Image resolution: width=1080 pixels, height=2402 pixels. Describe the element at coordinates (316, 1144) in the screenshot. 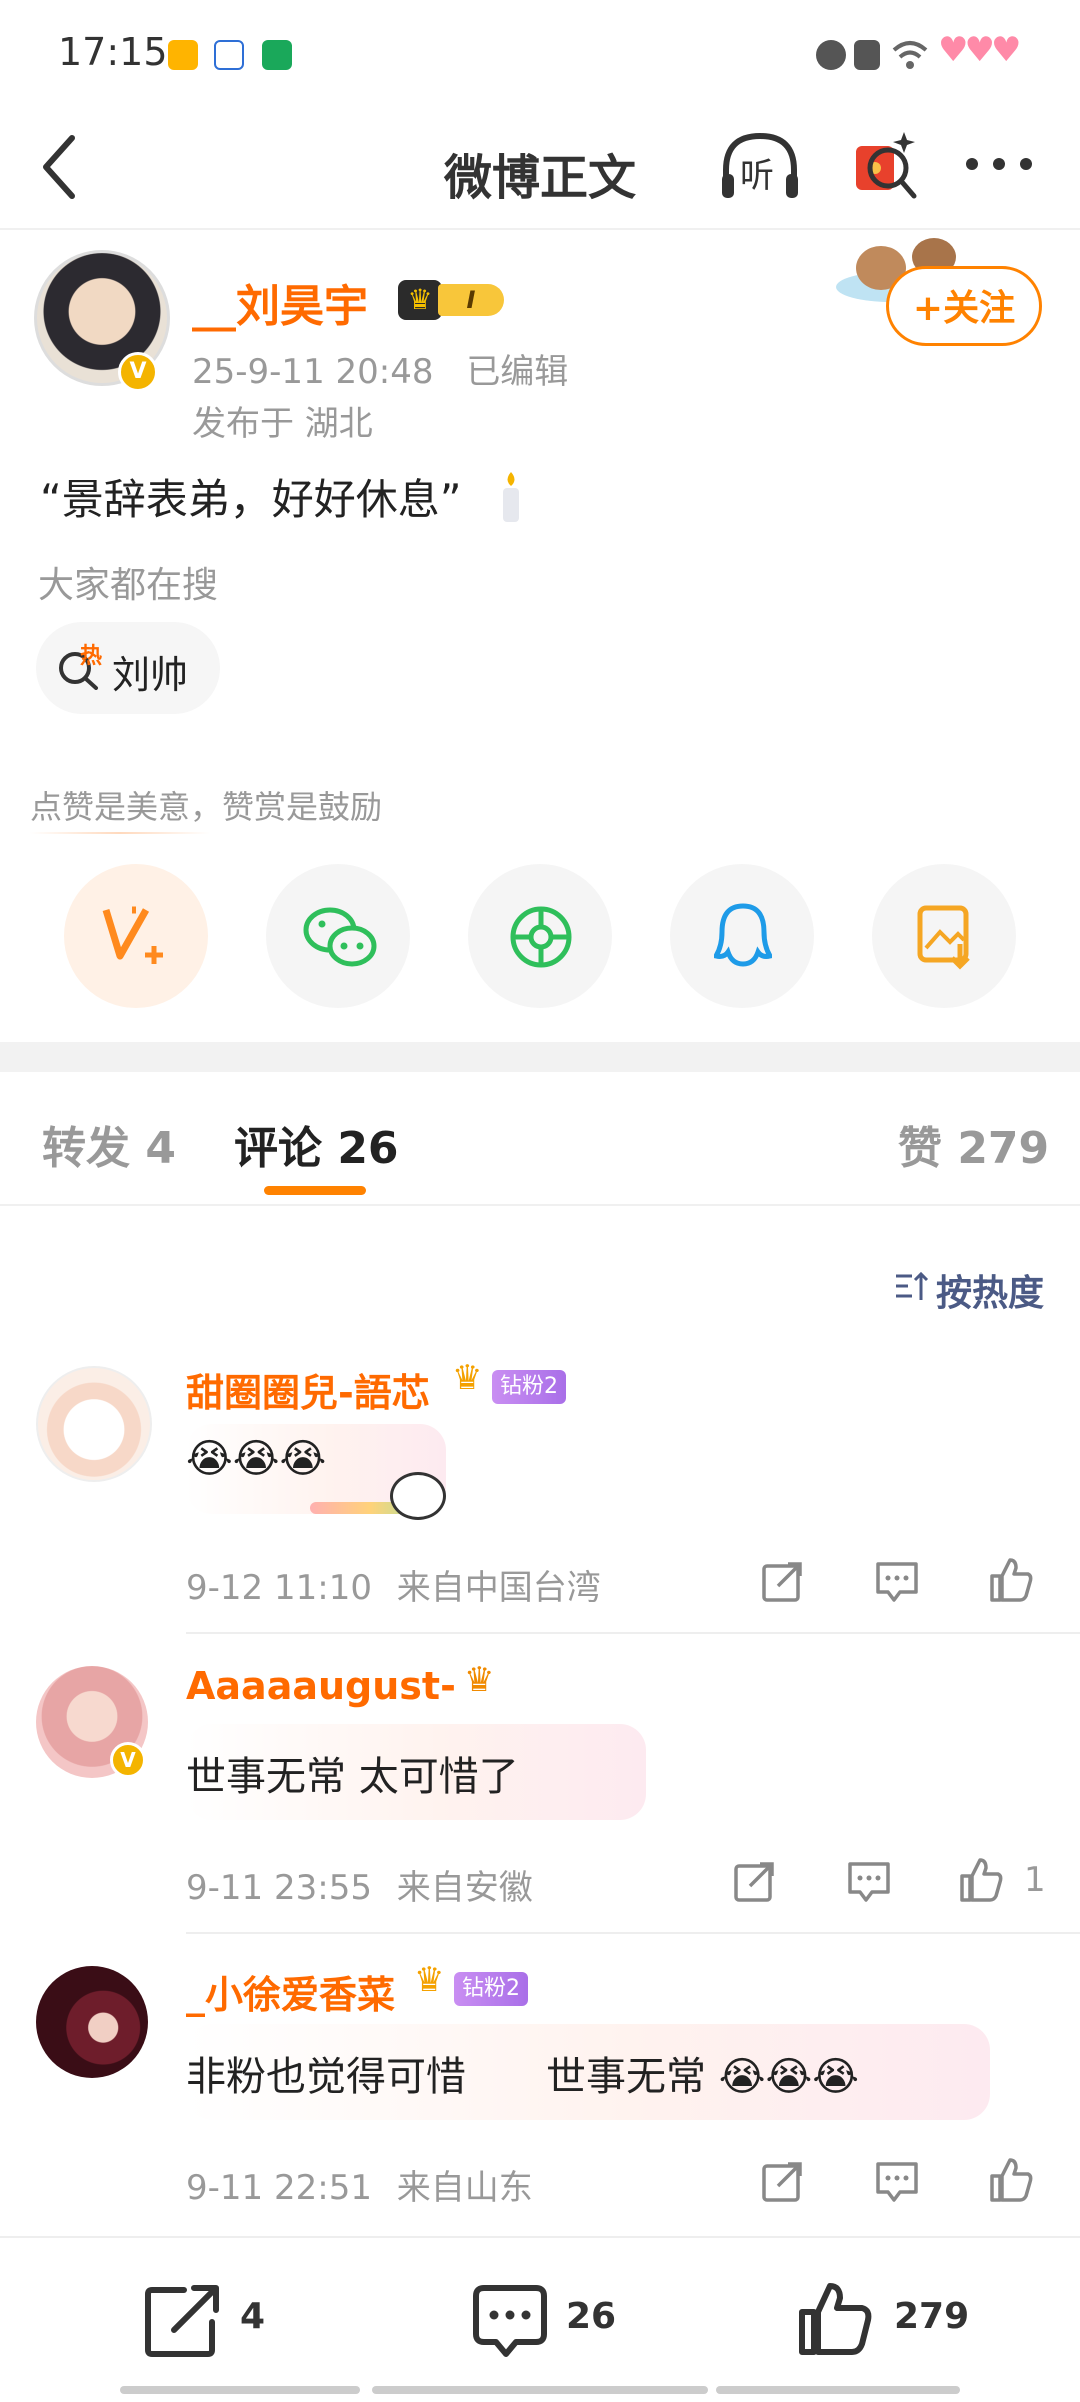

I see `tab-comments: 评论 26` at that location.